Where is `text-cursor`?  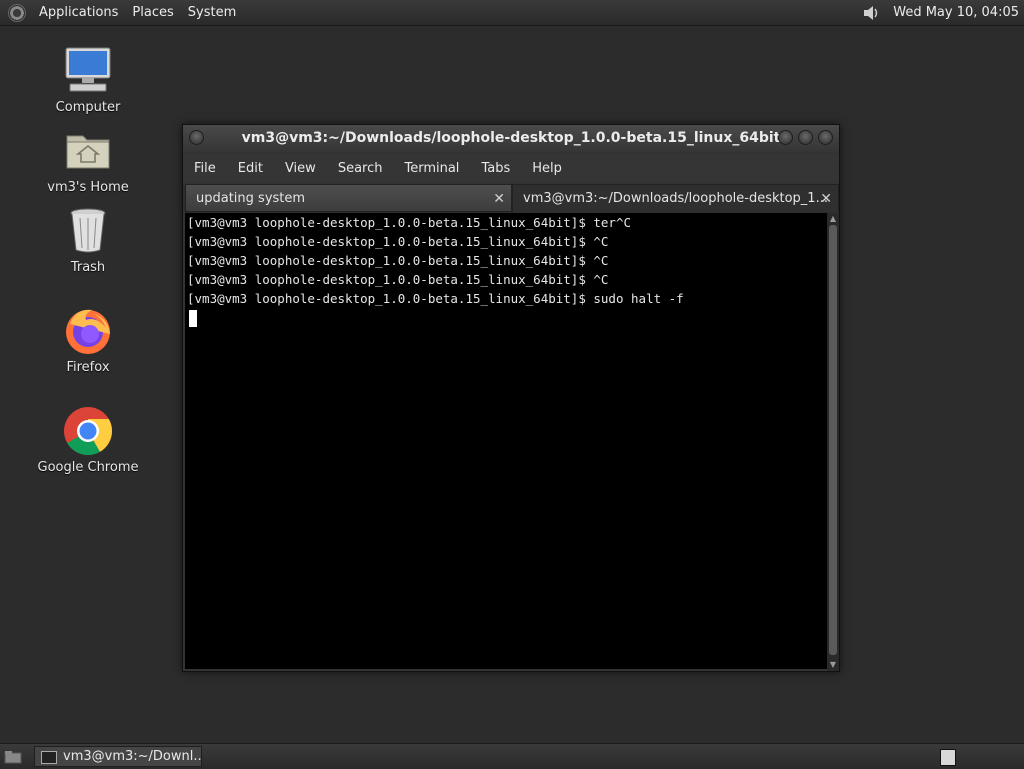
text-cursor is located at coordinates (193, 318).